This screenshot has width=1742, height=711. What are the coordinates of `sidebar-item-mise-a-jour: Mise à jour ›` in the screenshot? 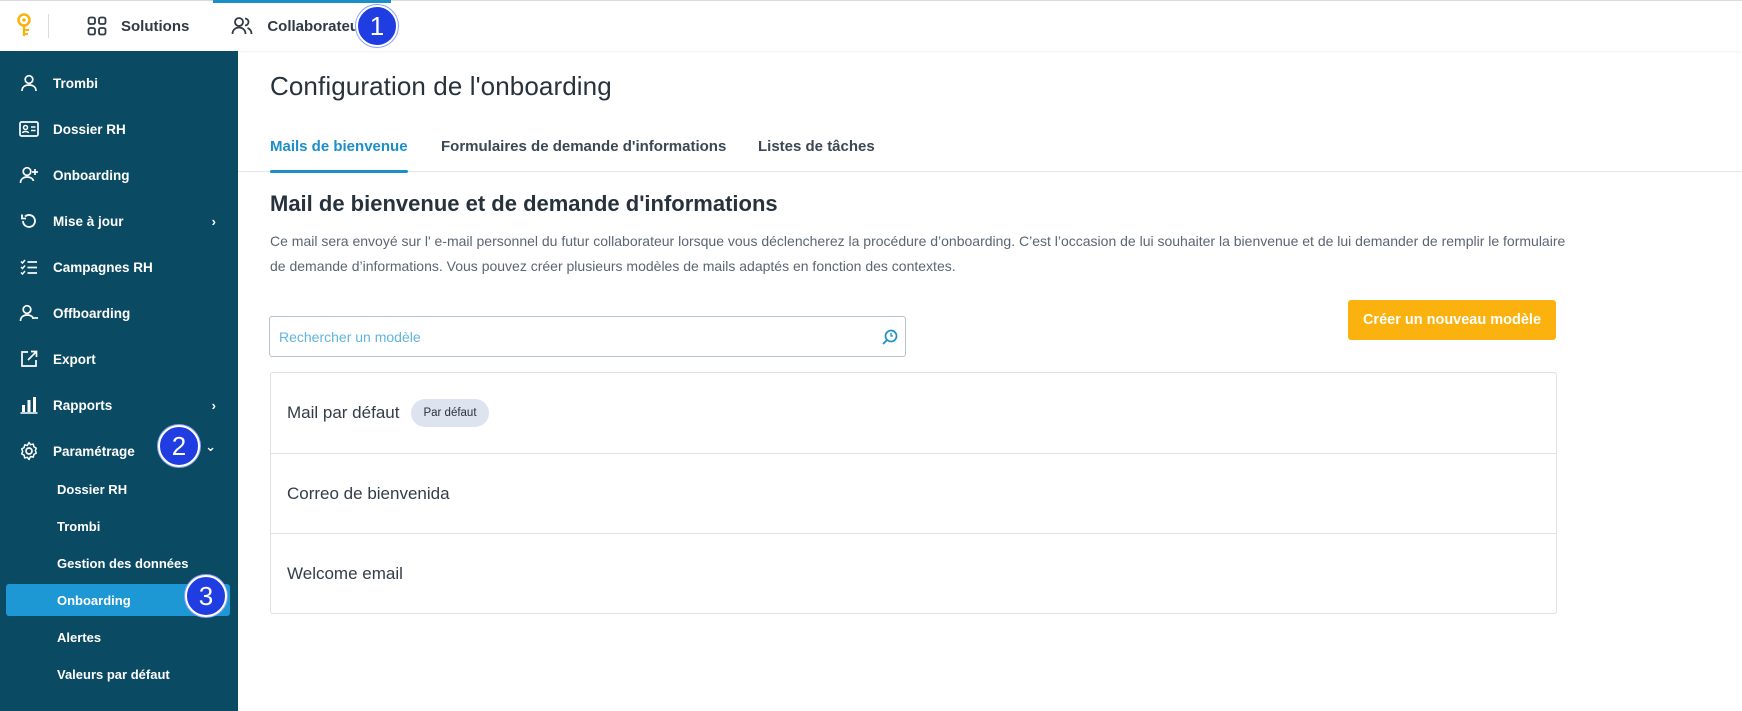 It's located at (119, 221).